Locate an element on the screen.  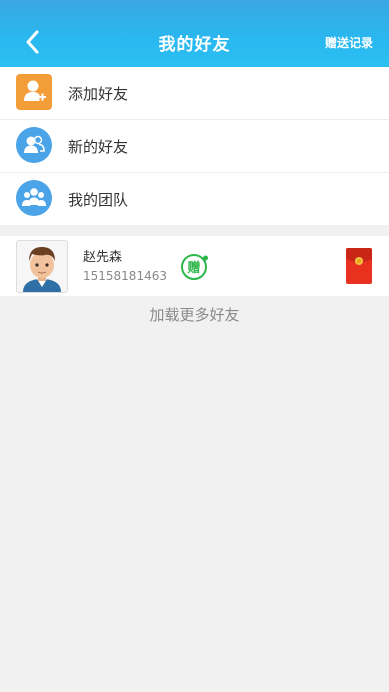
red-packet-button is located at coordinates (359, 266).